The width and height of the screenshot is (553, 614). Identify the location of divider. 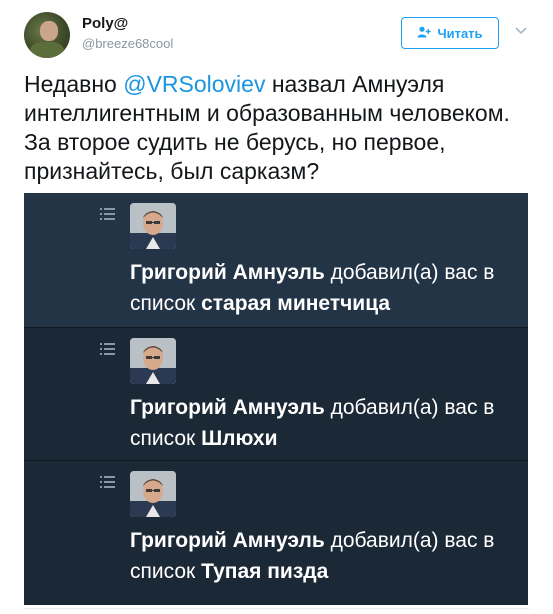
(276, 608).